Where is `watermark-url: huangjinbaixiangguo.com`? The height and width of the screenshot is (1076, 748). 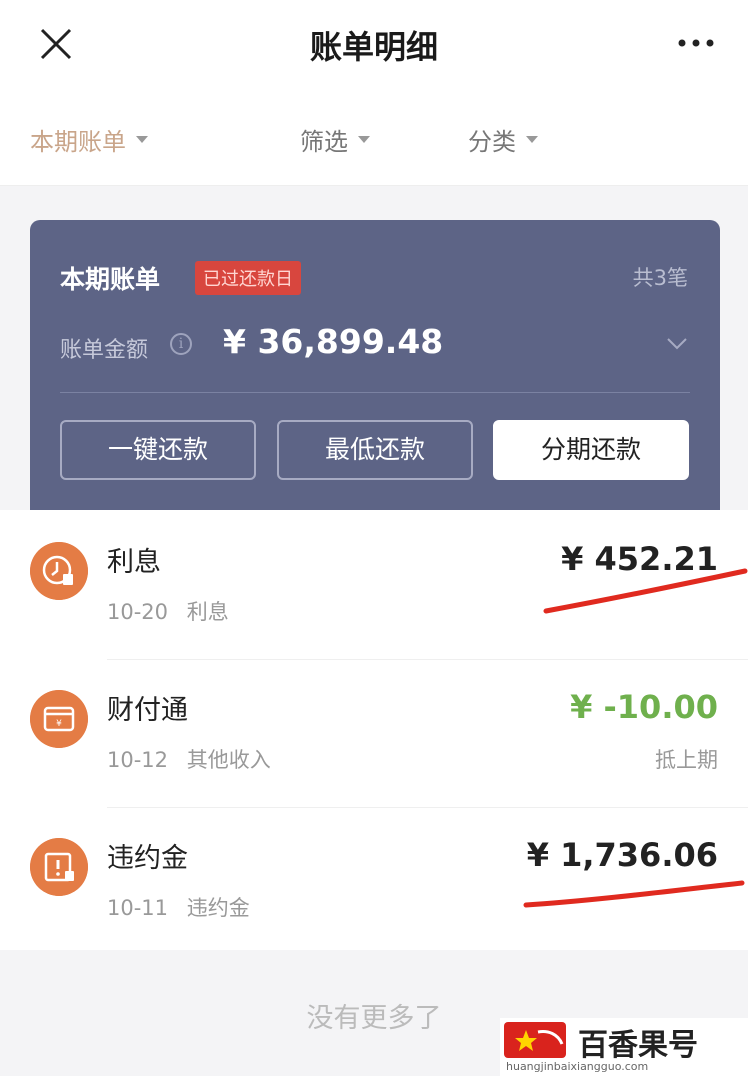 watermark-url: huangjinbaixiangguo.com is located at coordinates (577, 1066).